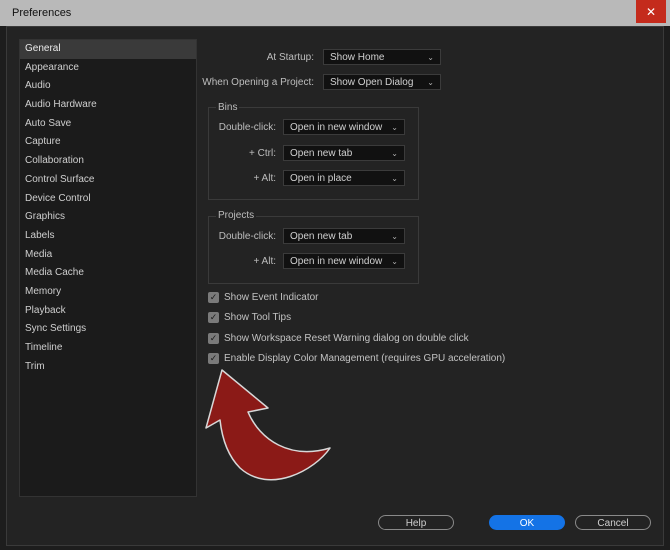 Image resolution: width=670 pixels, height=550 pixels. Describe the element at coordinates (613, 522) in the screenshot. I see `cancel-button: Cancel` at that location.